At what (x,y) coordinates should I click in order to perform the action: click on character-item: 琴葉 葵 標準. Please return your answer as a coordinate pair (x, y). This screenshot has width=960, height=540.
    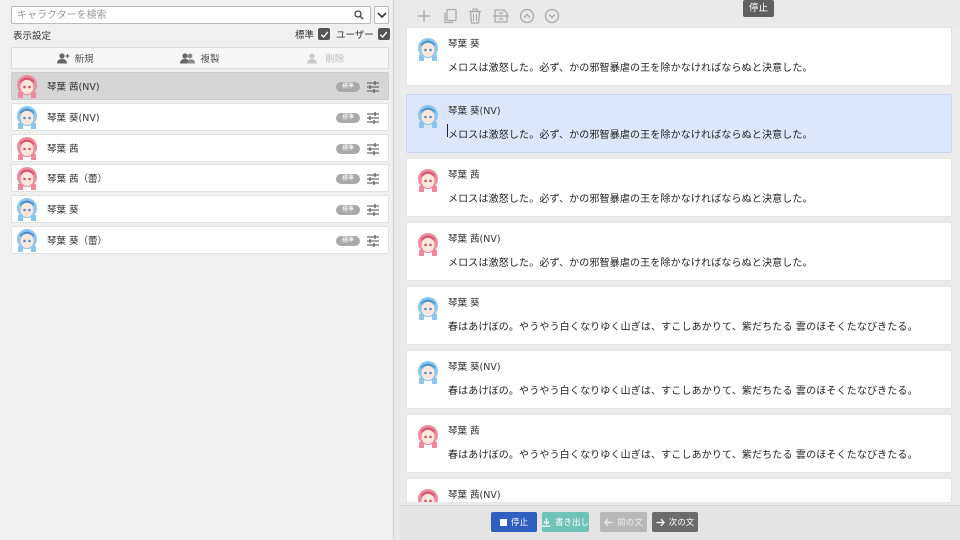
    Looking at the image, I should click on (200, 209).